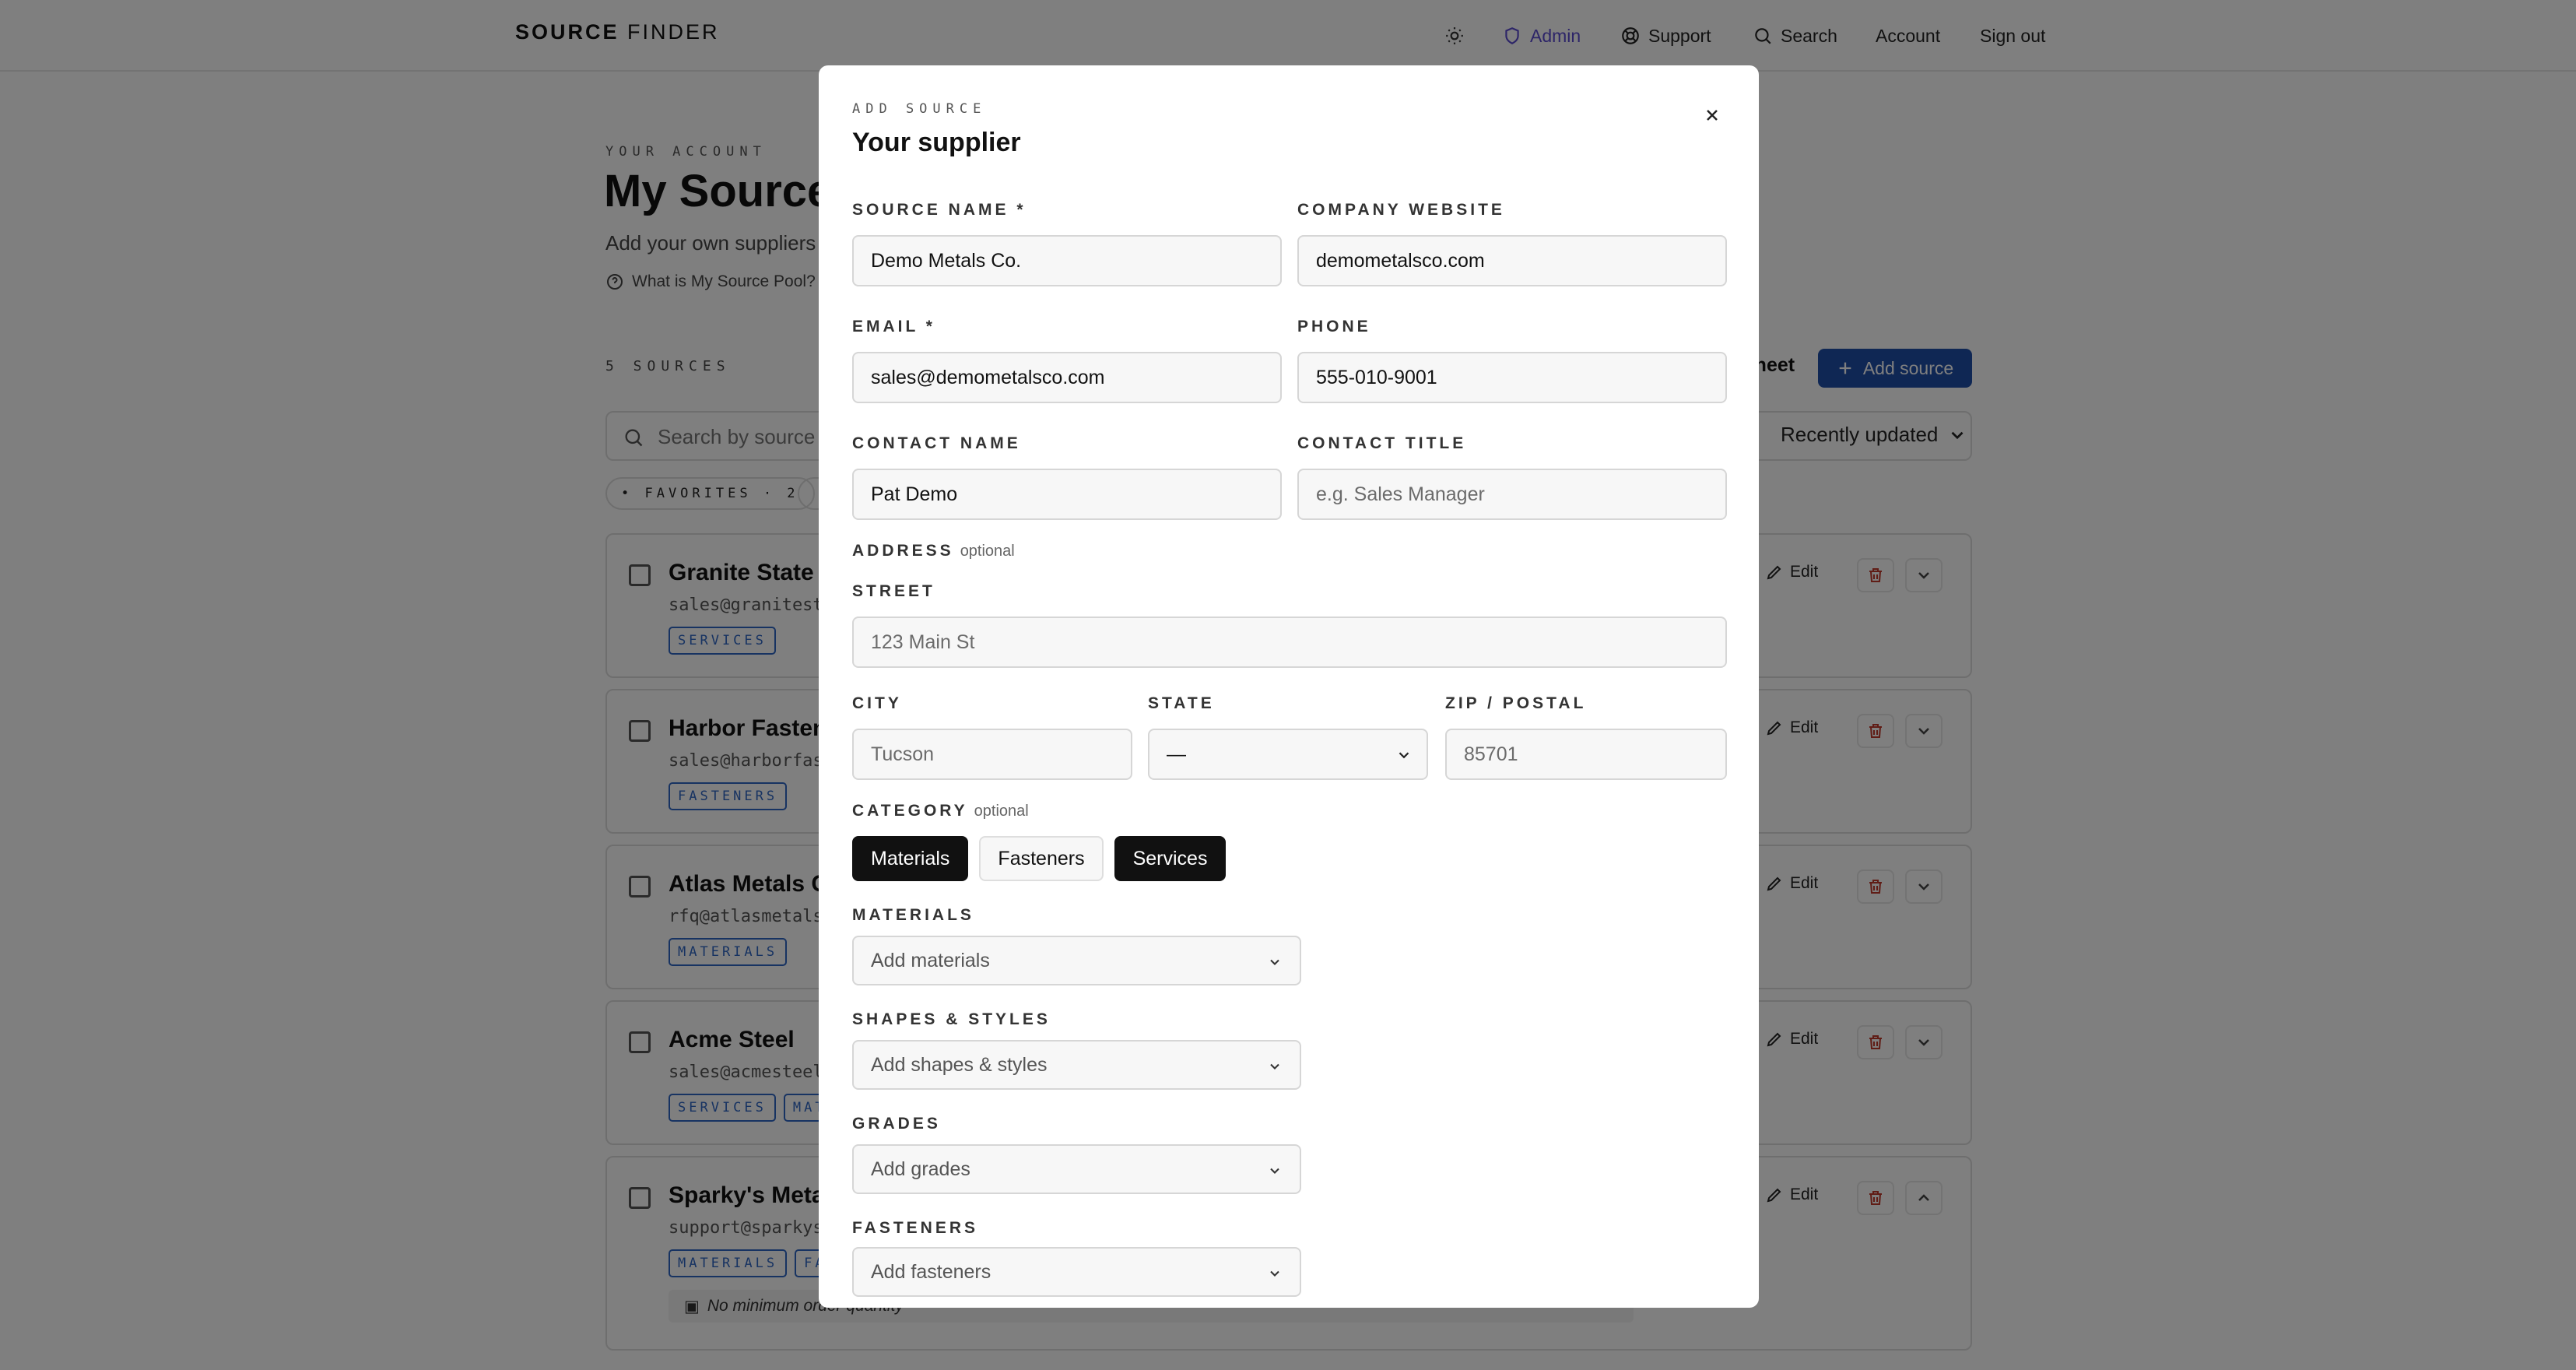 The height and width of the screenshot is (1370, 2576). Describe the element at coordinates (1077, 1065) in the screenshot. I see `shapes-styles-select: Add shapes & styles` at that location.